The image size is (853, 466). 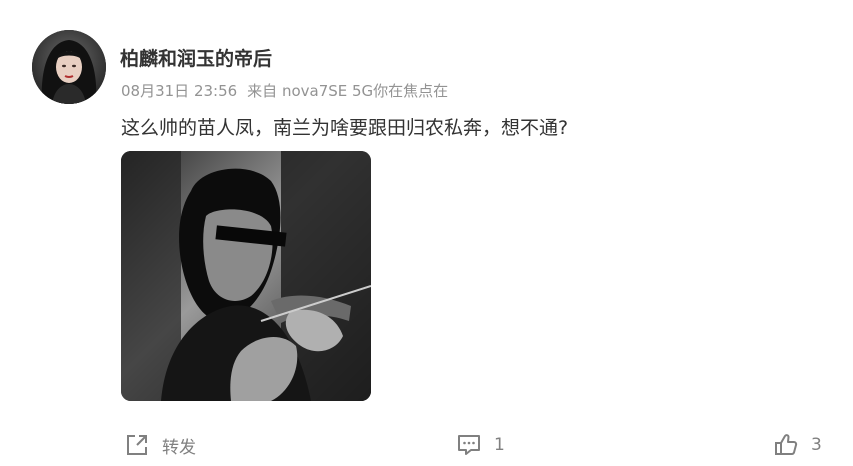 I want to click on post-date: 08月31日 23:56, so click(x=179, y=91).